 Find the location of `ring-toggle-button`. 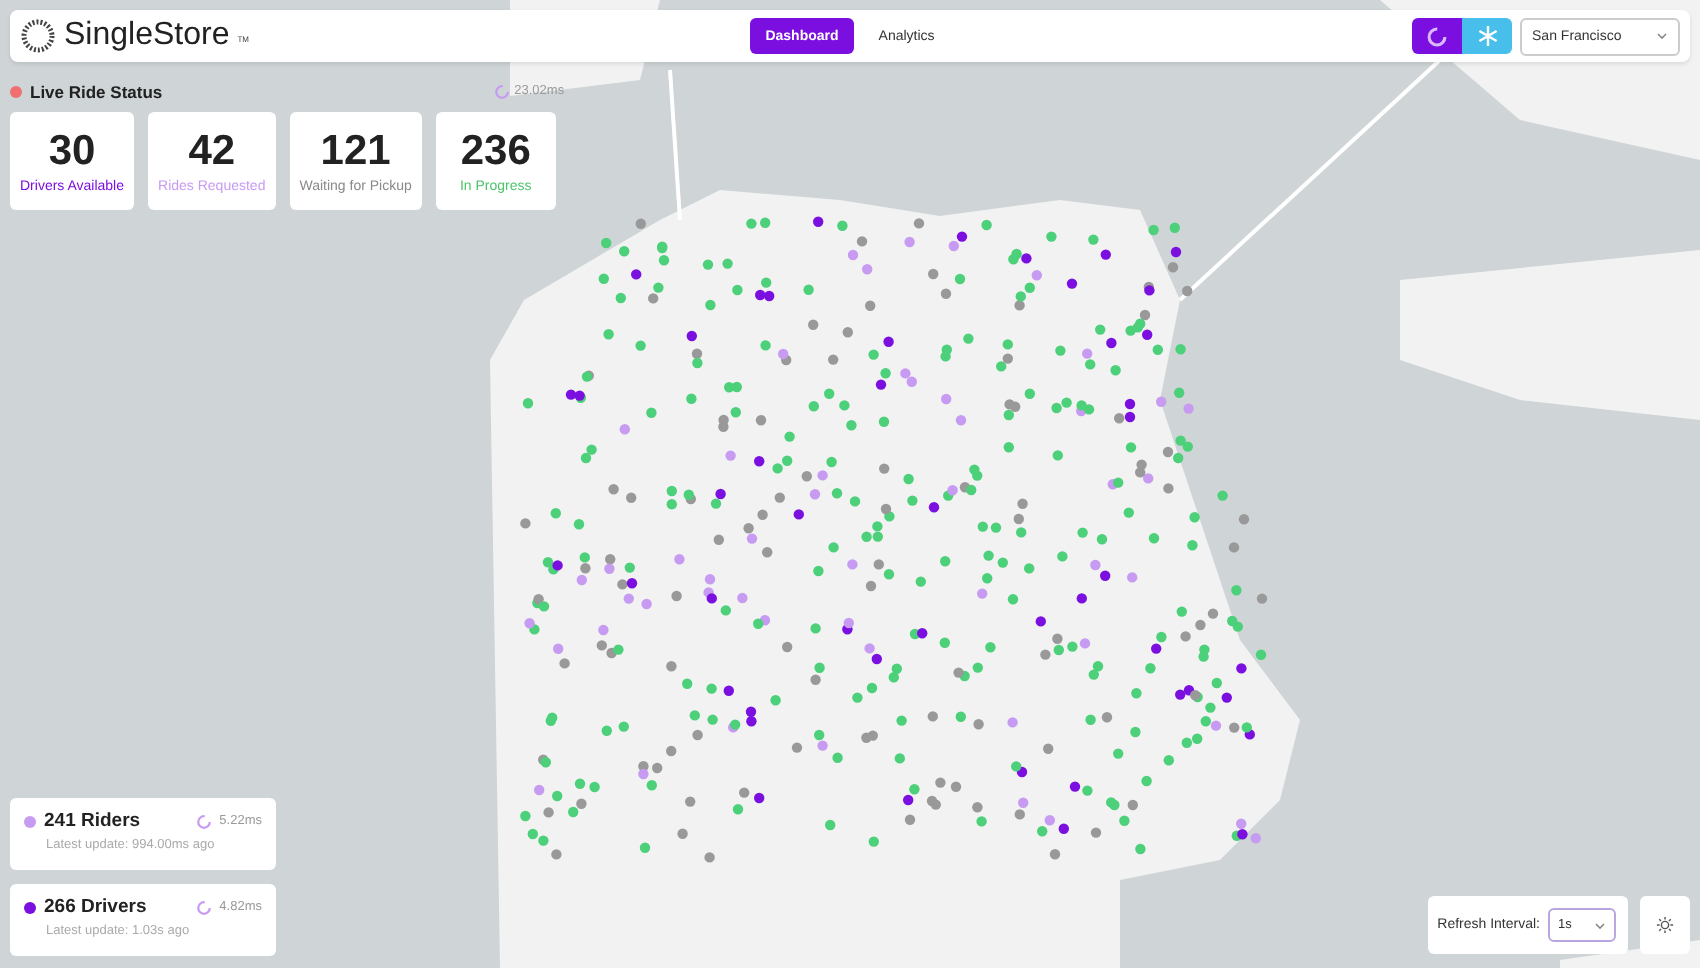

ring-toggle-button is located at coordinates (1437, 36).